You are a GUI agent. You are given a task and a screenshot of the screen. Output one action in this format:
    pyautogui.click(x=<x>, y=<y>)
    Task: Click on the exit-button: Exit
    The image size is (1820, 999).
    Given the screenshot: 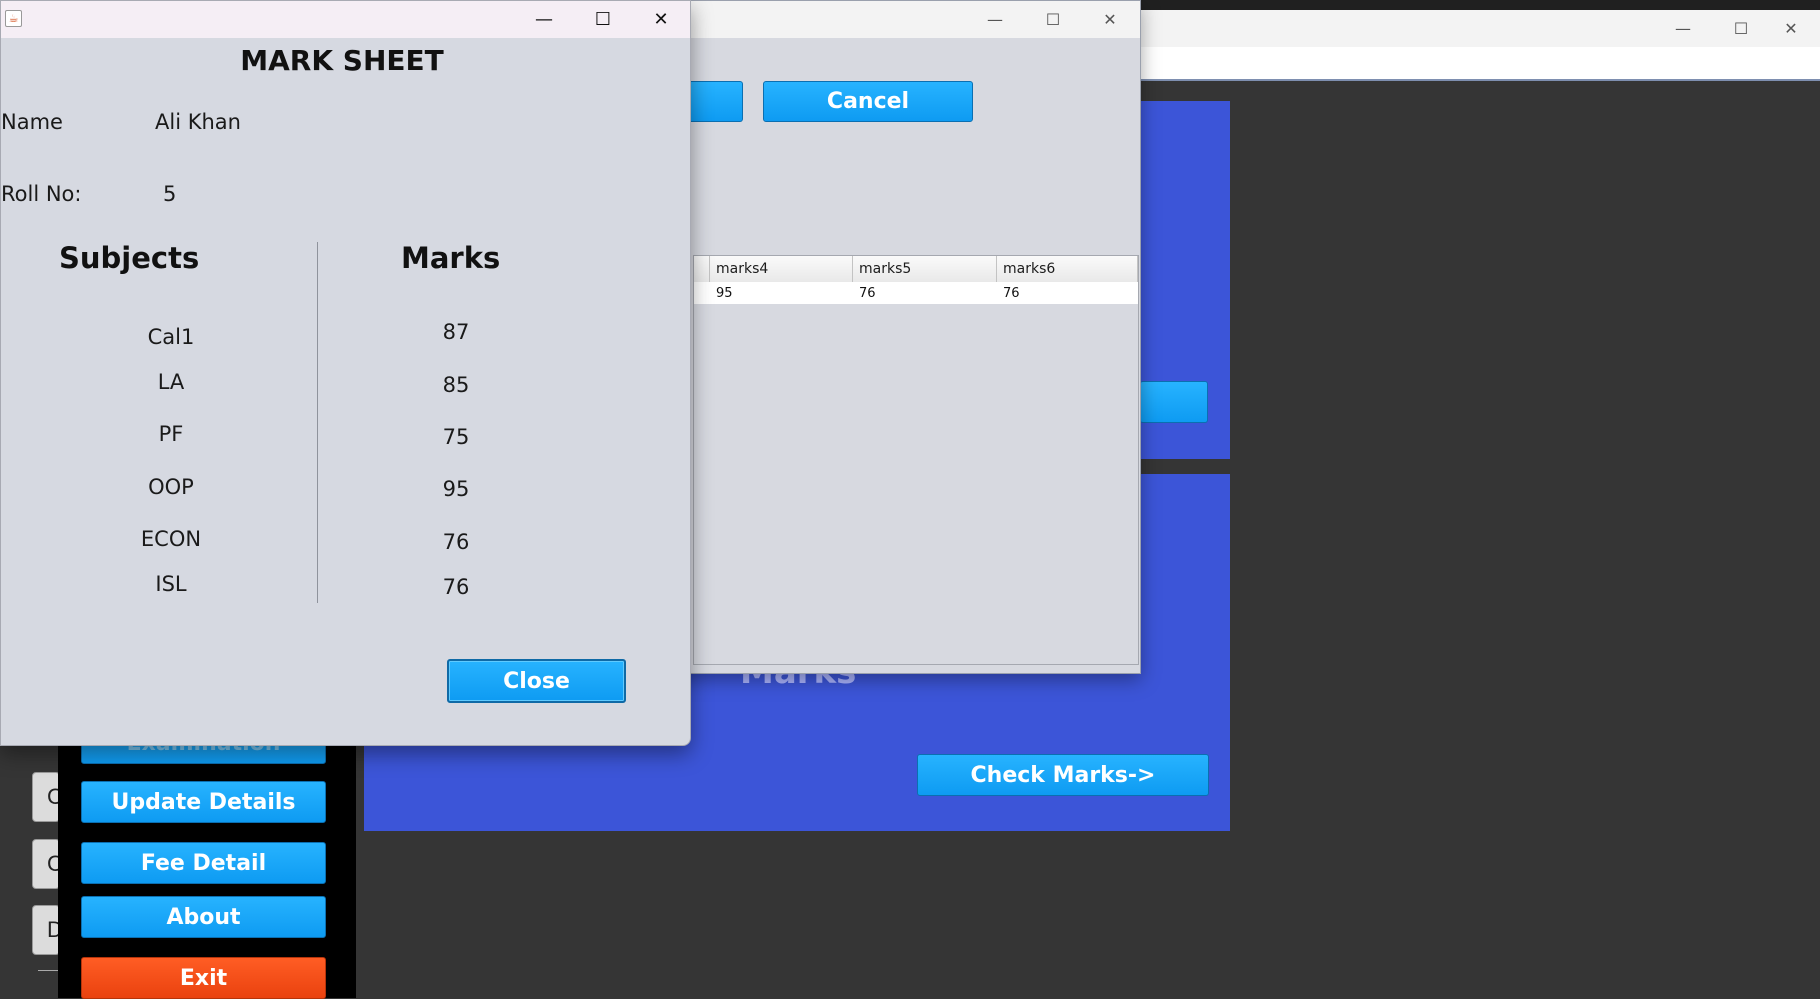 What is the action you would take?
    pyautogui.click(x=203, y=978)
    